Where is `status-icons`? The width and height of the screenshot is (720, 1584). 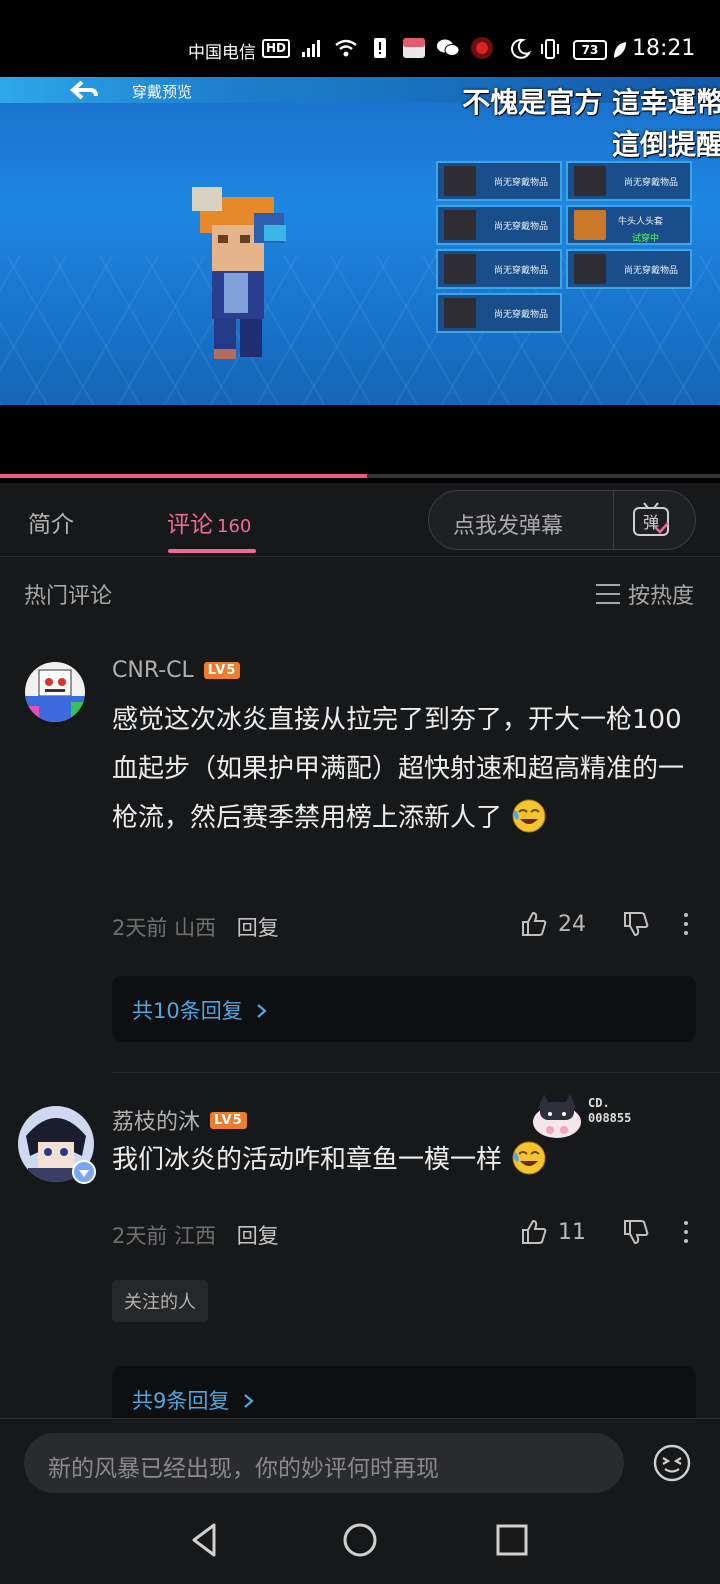
status-icons is located at coordinates (397, 48).